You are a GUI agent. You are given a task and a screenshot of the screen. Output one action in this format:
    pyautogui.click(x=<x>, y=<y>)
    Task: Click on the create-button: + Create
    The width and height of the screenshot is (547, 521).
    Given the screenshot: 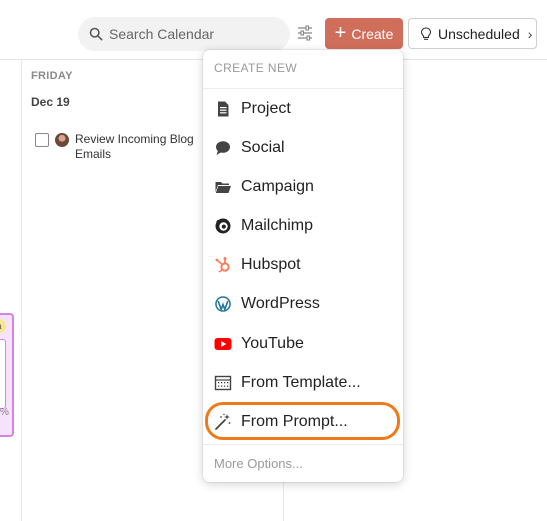 What is the action you would take?
    pyautogui.click(x=364, y=33)
    